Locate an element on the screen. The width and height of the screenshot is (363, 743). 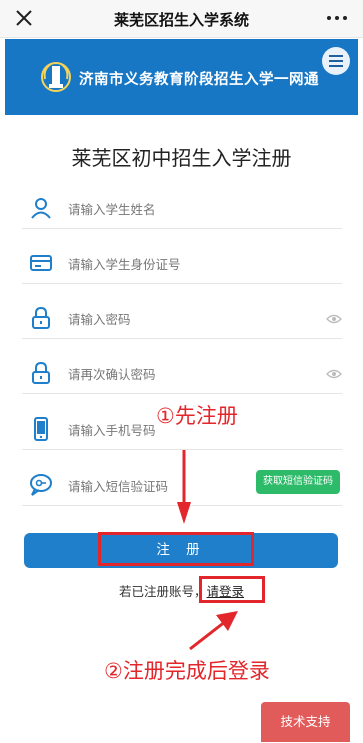
close-icon is located at coordinates (24, 18).